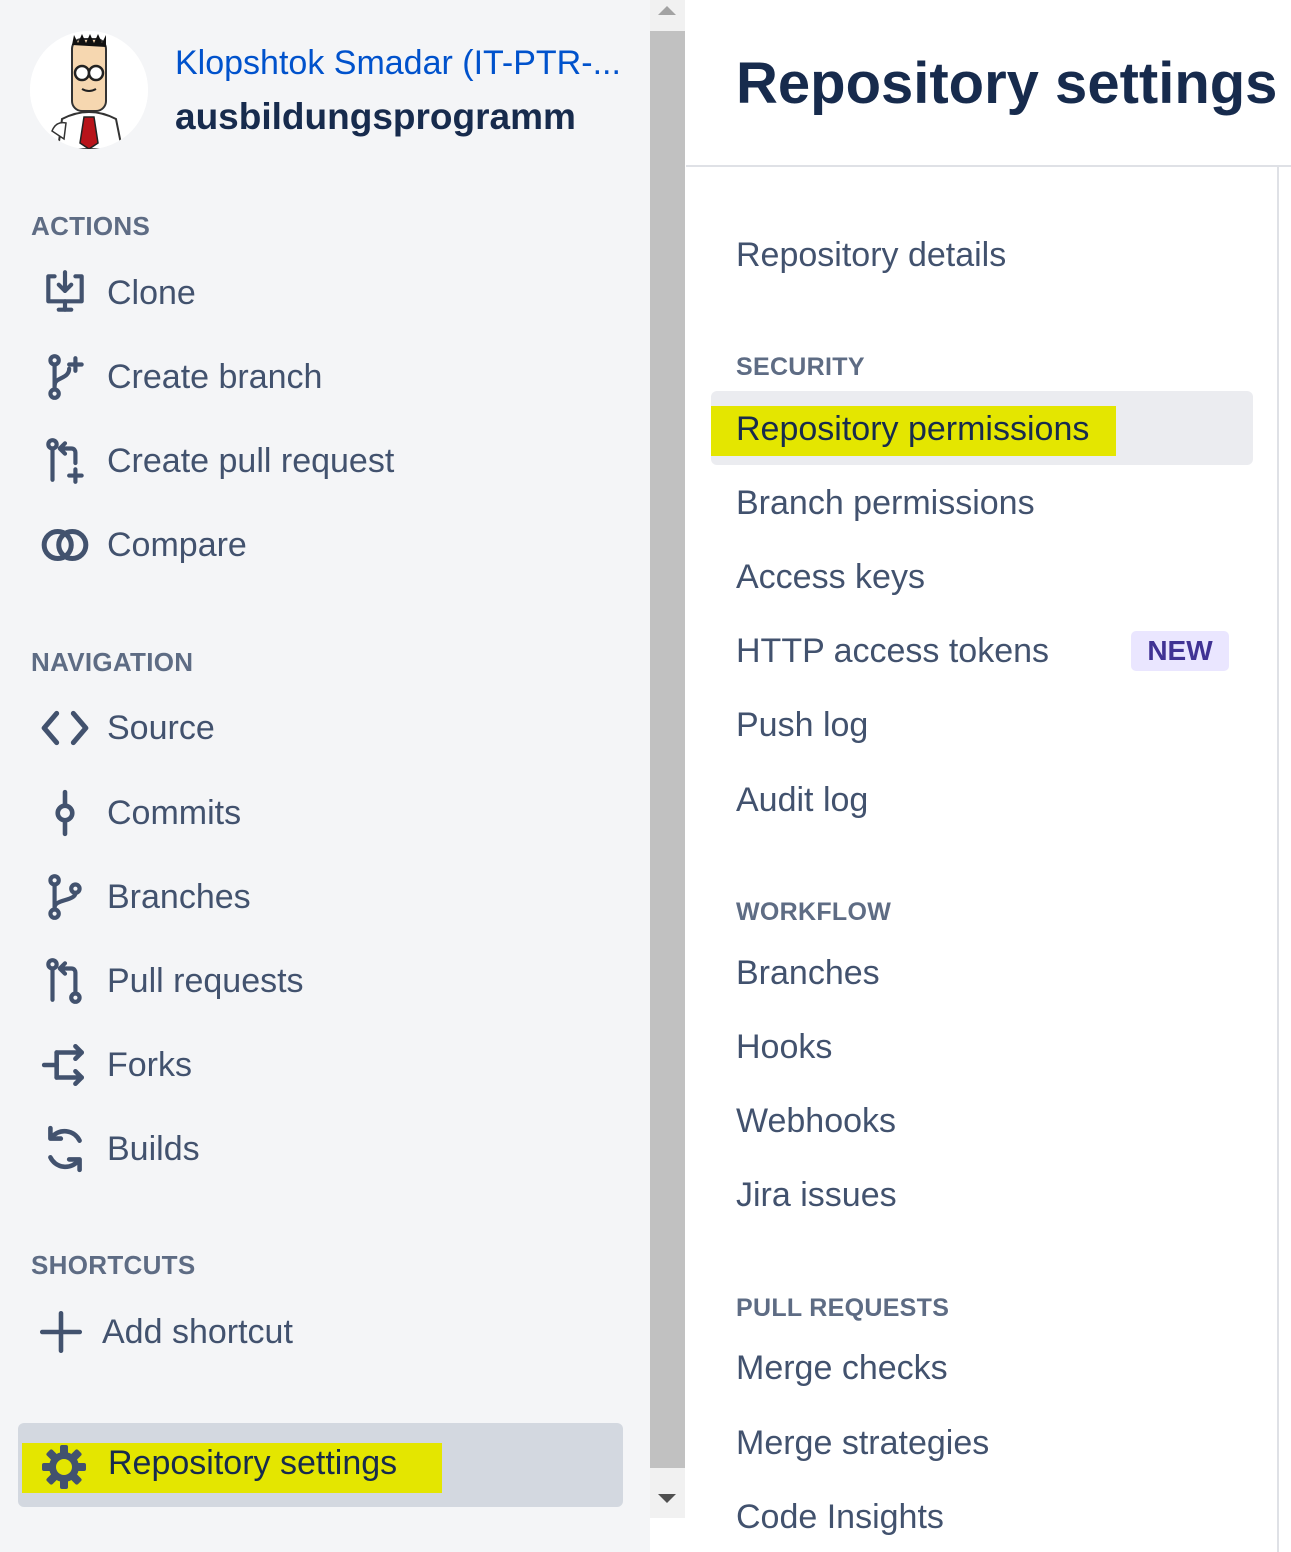 The width and height of the screenshot is (1291, 1552). Describe the element at coordinates (65, 897) in the screenshot. I see `branches-icon` at that location.